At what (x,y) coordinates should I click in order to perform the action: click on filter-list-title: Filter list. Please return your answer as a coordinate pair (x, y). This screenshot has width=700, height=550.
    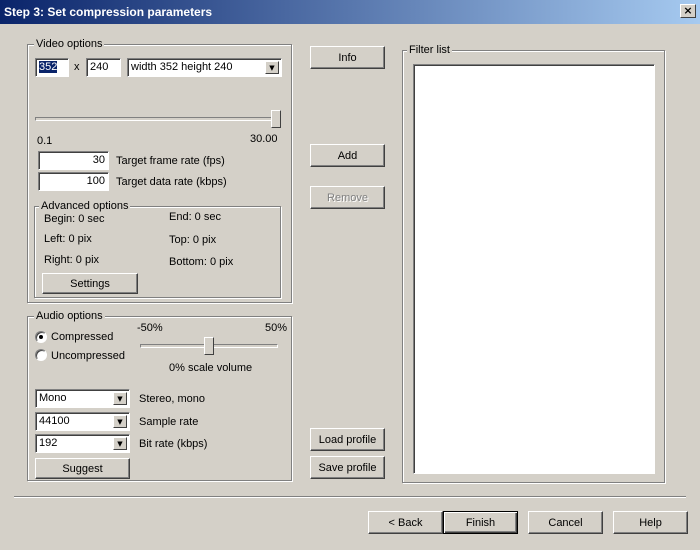
    Looking at the image, I should click on (429, 50).